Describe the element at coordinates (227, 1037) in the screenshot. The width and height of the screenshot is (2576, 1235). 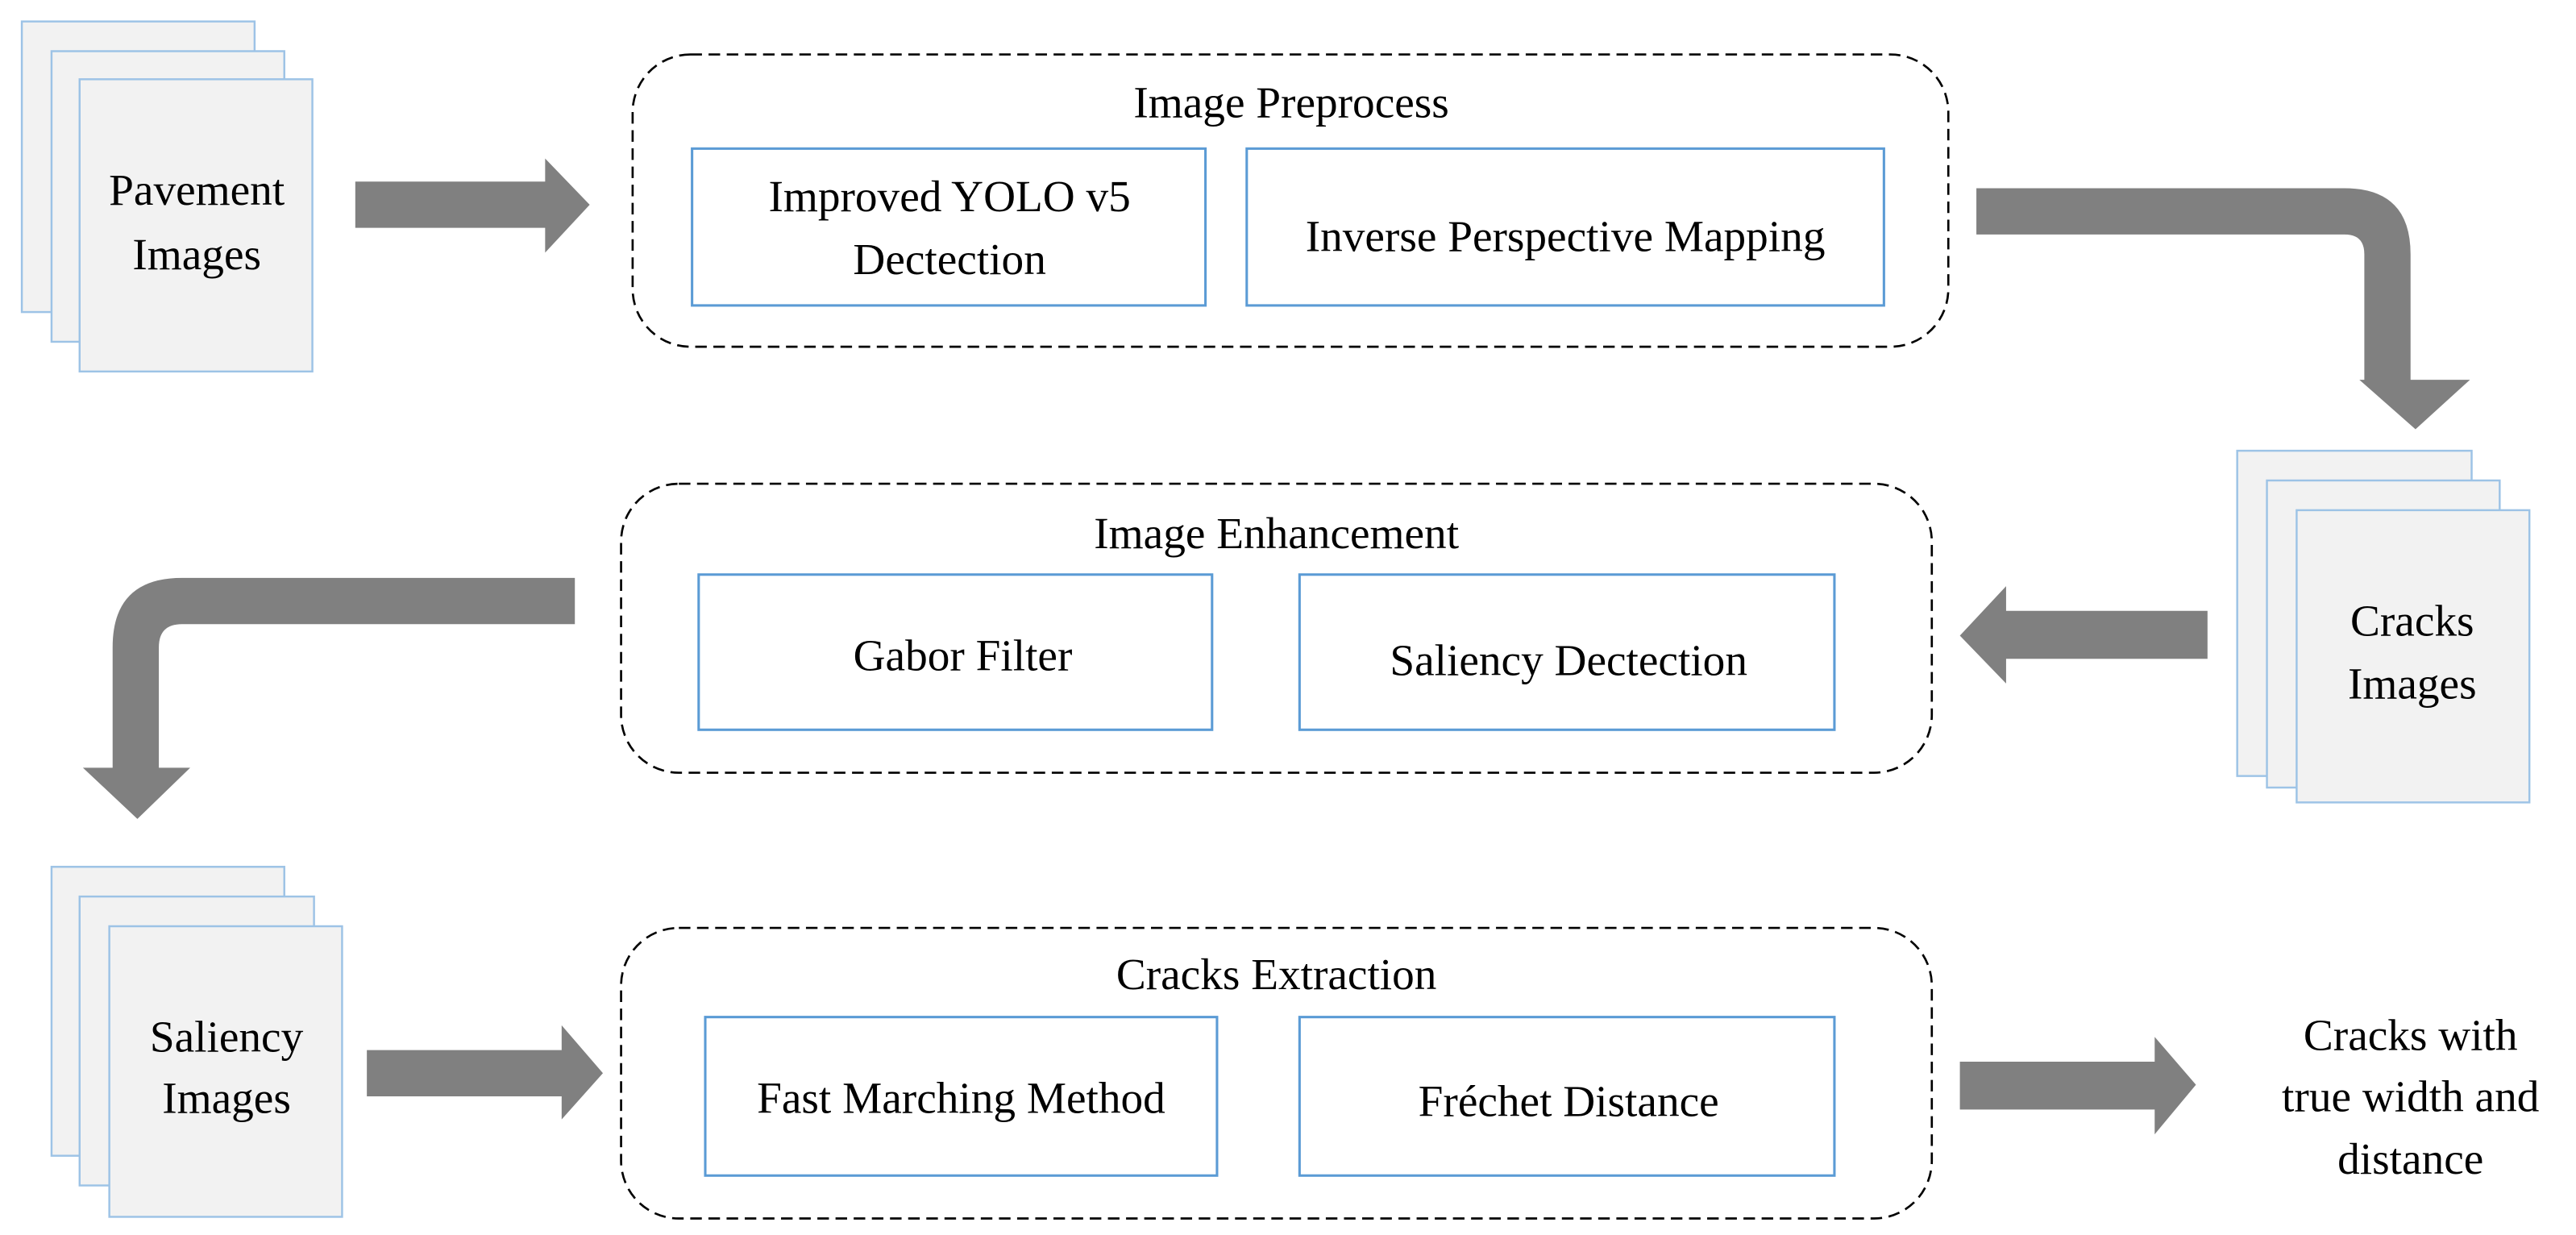
I see `saliency-images-label: Saliency` at that location.